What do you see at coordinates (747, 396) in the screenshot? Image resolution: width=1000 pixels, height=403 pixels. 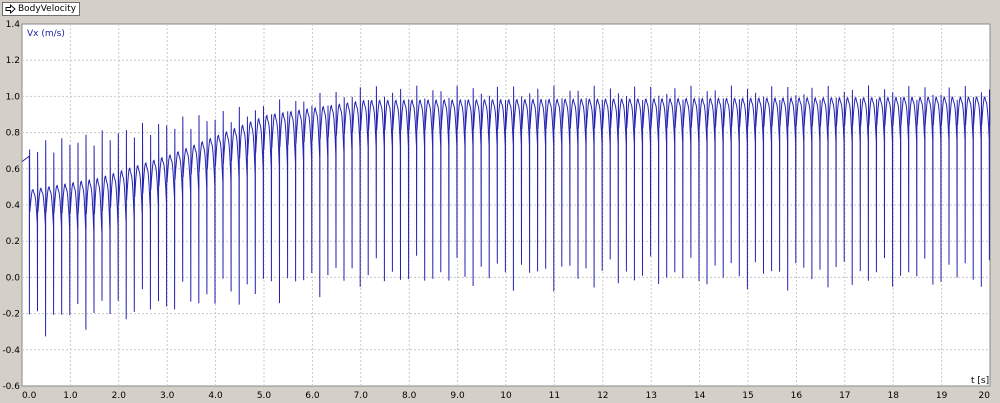 I see `x-tick-label: 15` at bounding box center [747, 396].